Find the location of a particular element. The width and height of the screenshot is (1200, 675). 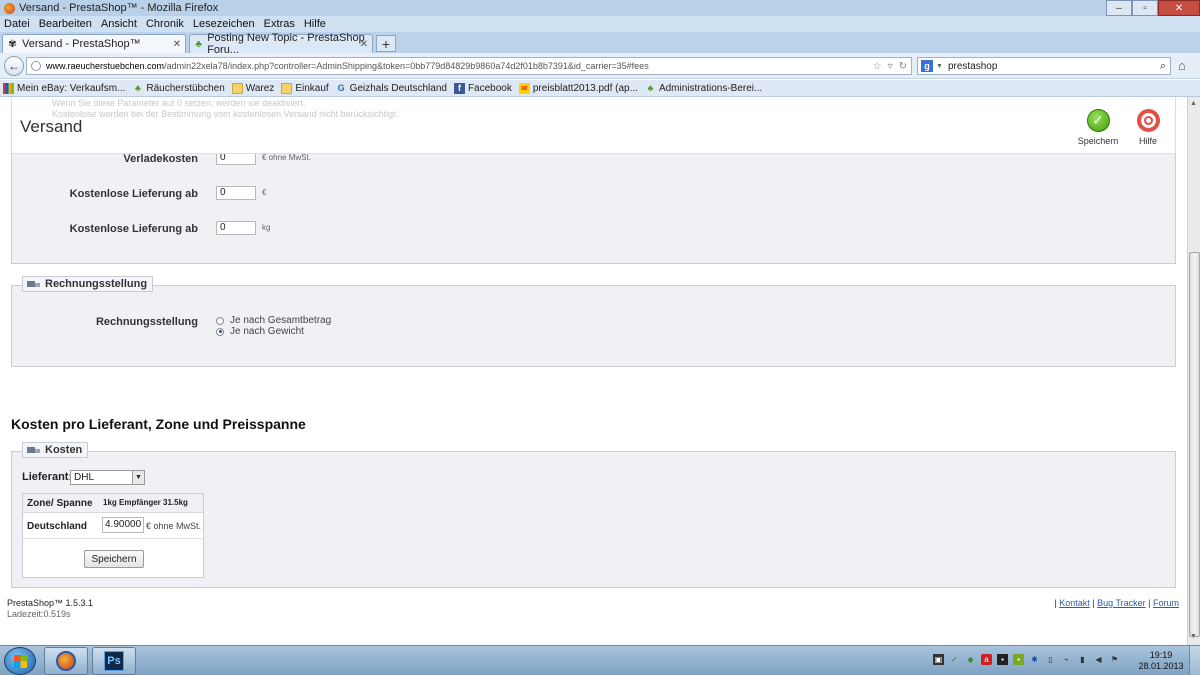

bluetooth-icon: ✱ is located at coordinates (1034, 659).